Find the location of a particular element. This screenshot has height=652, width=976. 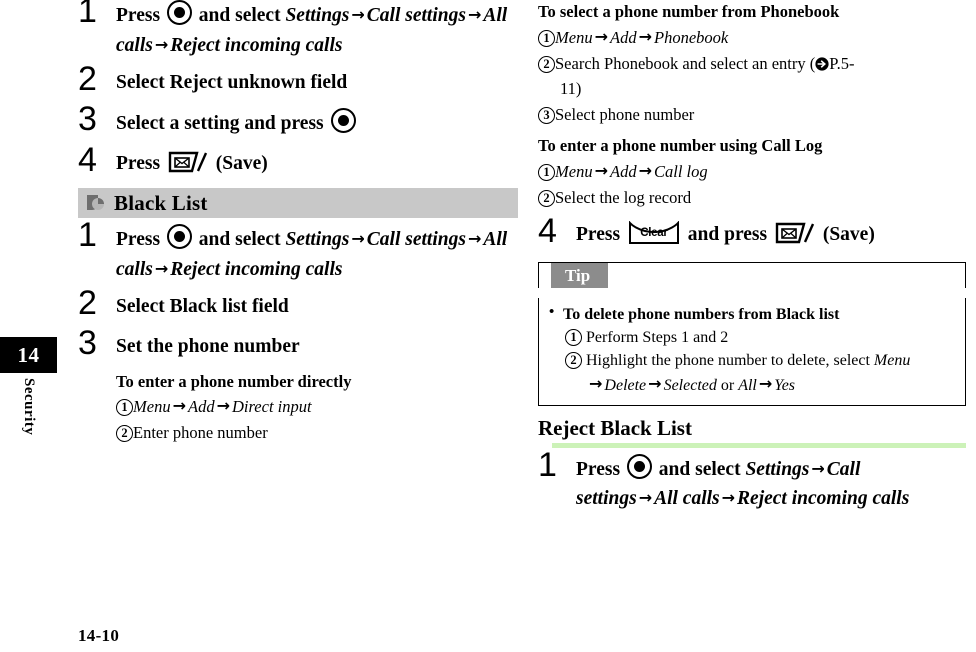

step-text: Press Clear and press (Save) is located at coordinates (771, 235).